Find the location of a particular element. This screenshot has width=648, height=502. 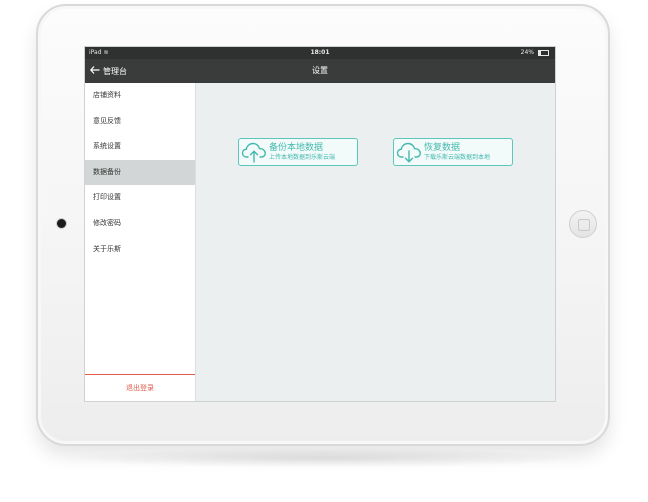

sidebar-menu: 店铺资料 意见反馈 系统设置 数据备份 打印设置 修改密码 关于乐斯 退出登录 is located at coordinates (140, 242).